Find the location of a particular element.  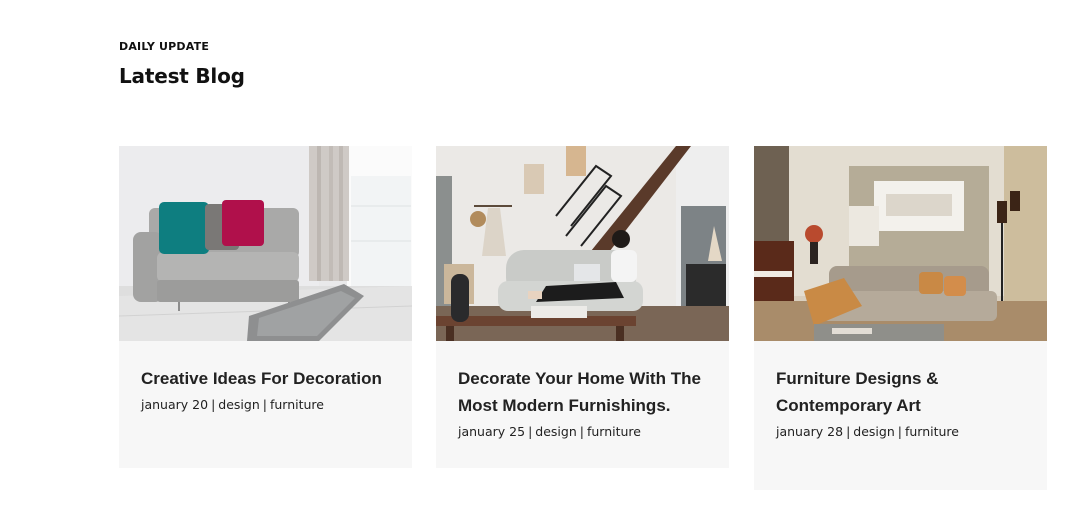

section-heading: Latest Blog is located at coordinates (182, 76).